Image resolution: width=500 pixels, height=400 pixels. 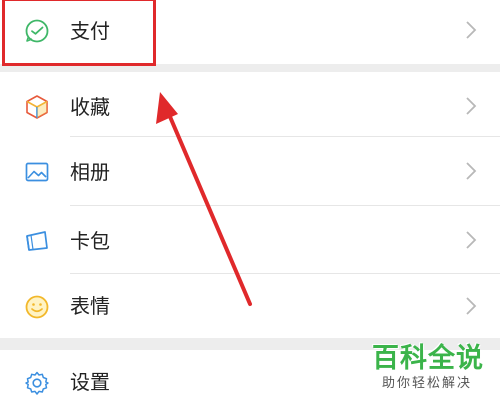 What do you see at coordinates (37, 107) in the screenshot?
I see `favorites-cube-icon` at bounding box center [37, 107].